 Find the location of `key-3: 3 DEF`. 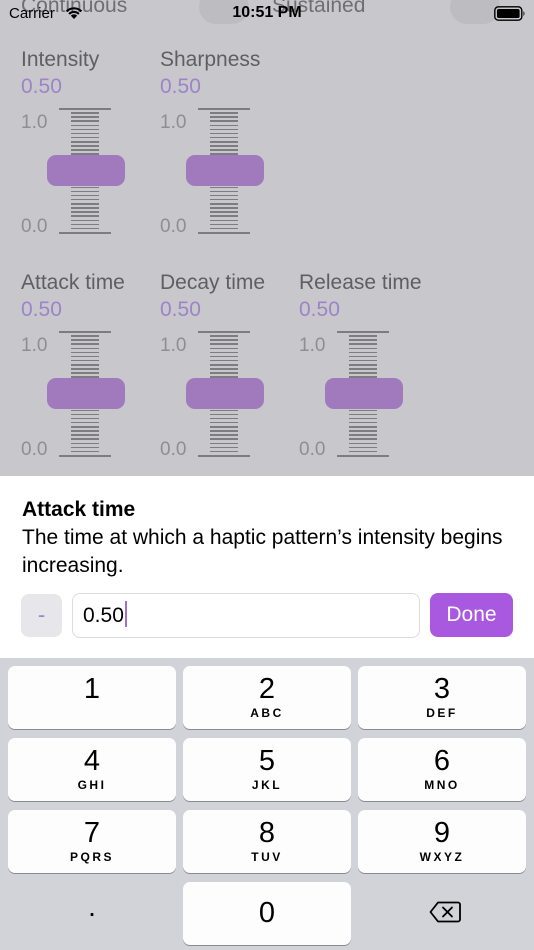

key-3: 3 DEF is located at coordinates (442, 697).